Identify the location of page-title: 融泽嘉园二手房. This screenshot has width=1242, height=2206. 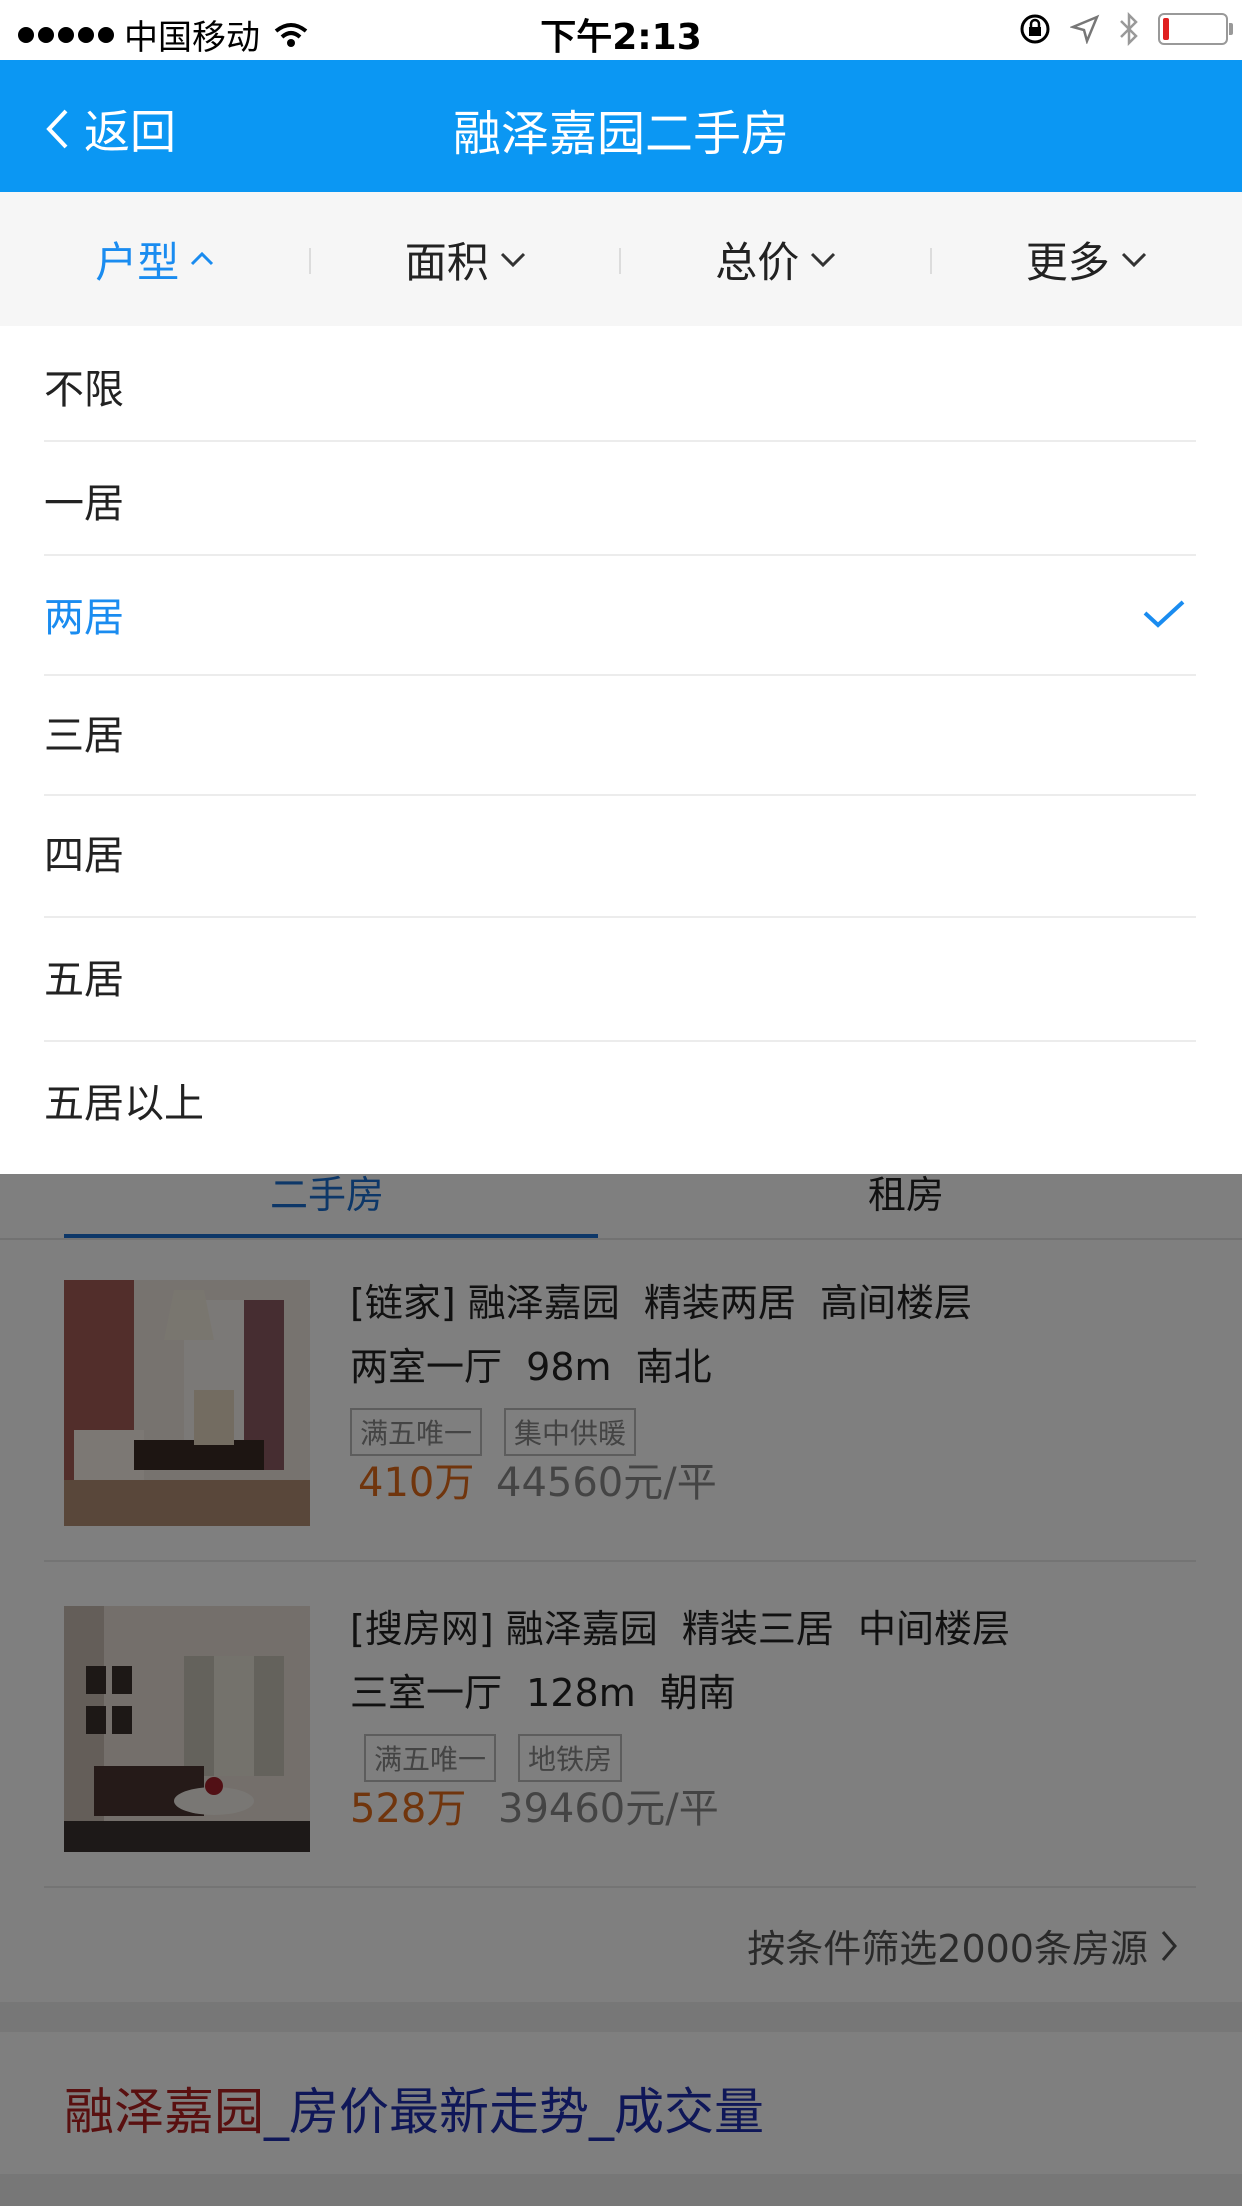
(620, 134).